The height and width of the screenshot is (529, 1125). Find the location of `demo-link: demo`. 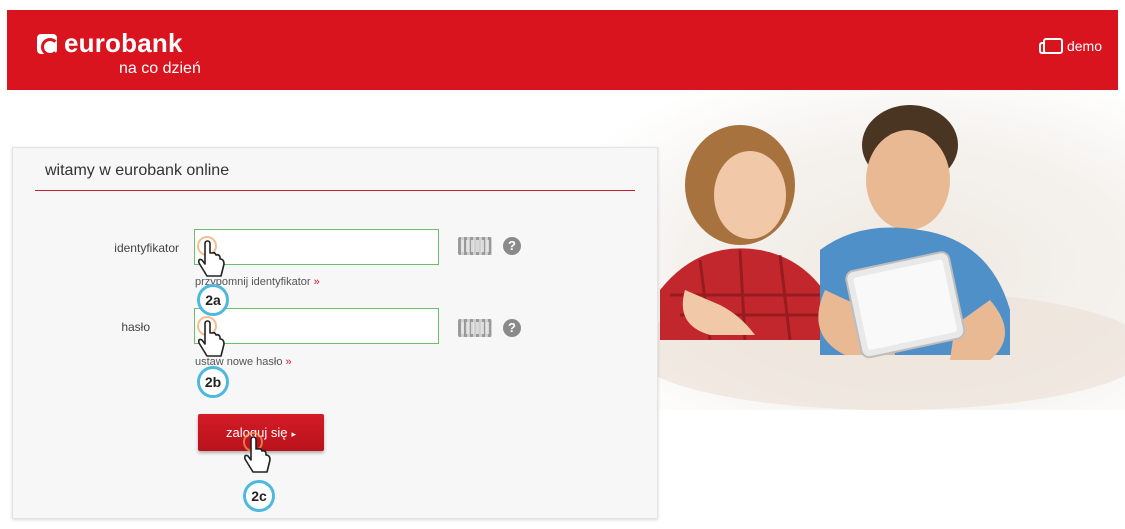

demo-link: demo is located at coordinates (1070, 46).